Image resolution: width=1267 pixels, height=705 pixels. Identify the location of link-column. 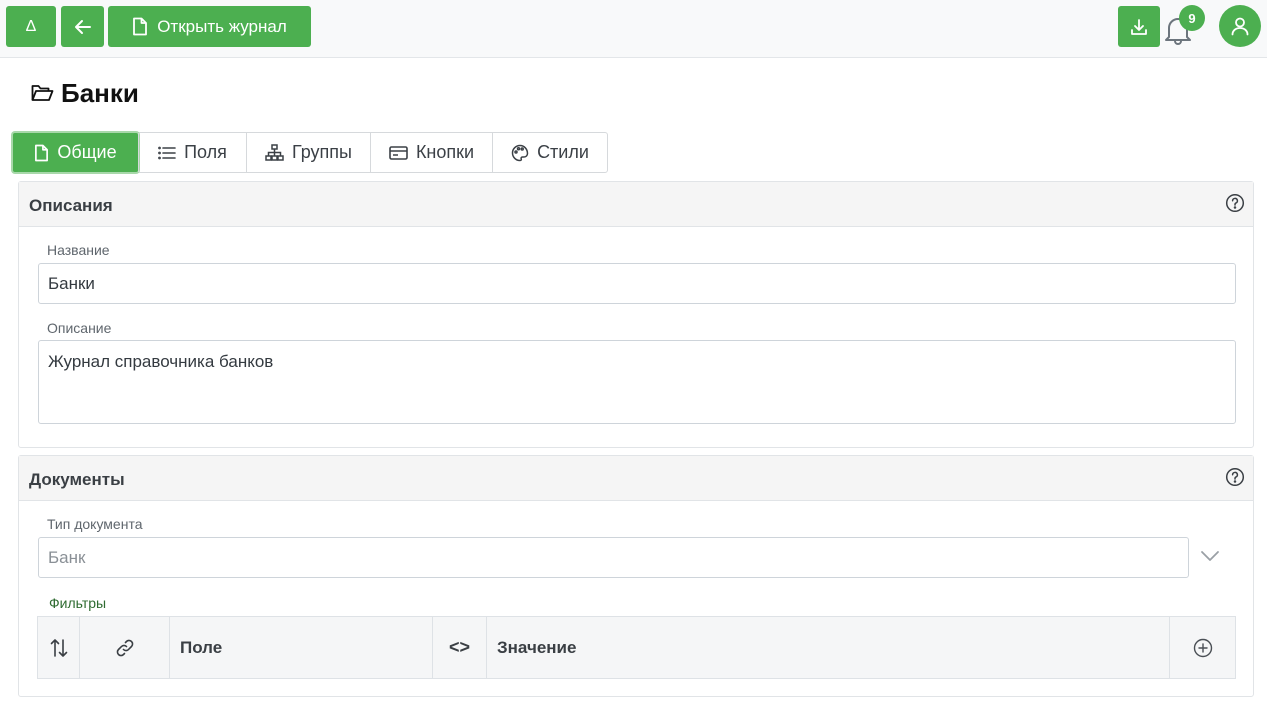
(124, 647).